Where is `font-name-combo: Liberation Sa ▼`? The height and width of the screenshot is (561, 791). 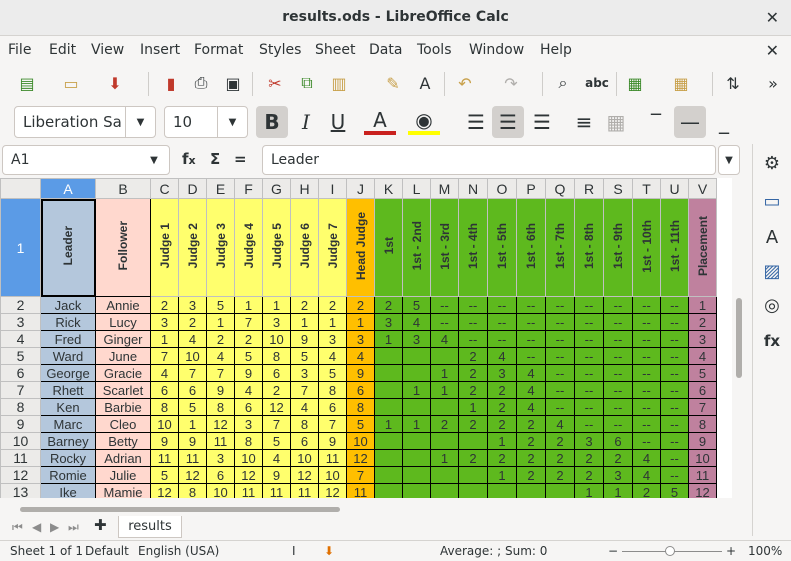 font-name-combo: Liberation Sa ▼ is located at coordinates (85, 122).